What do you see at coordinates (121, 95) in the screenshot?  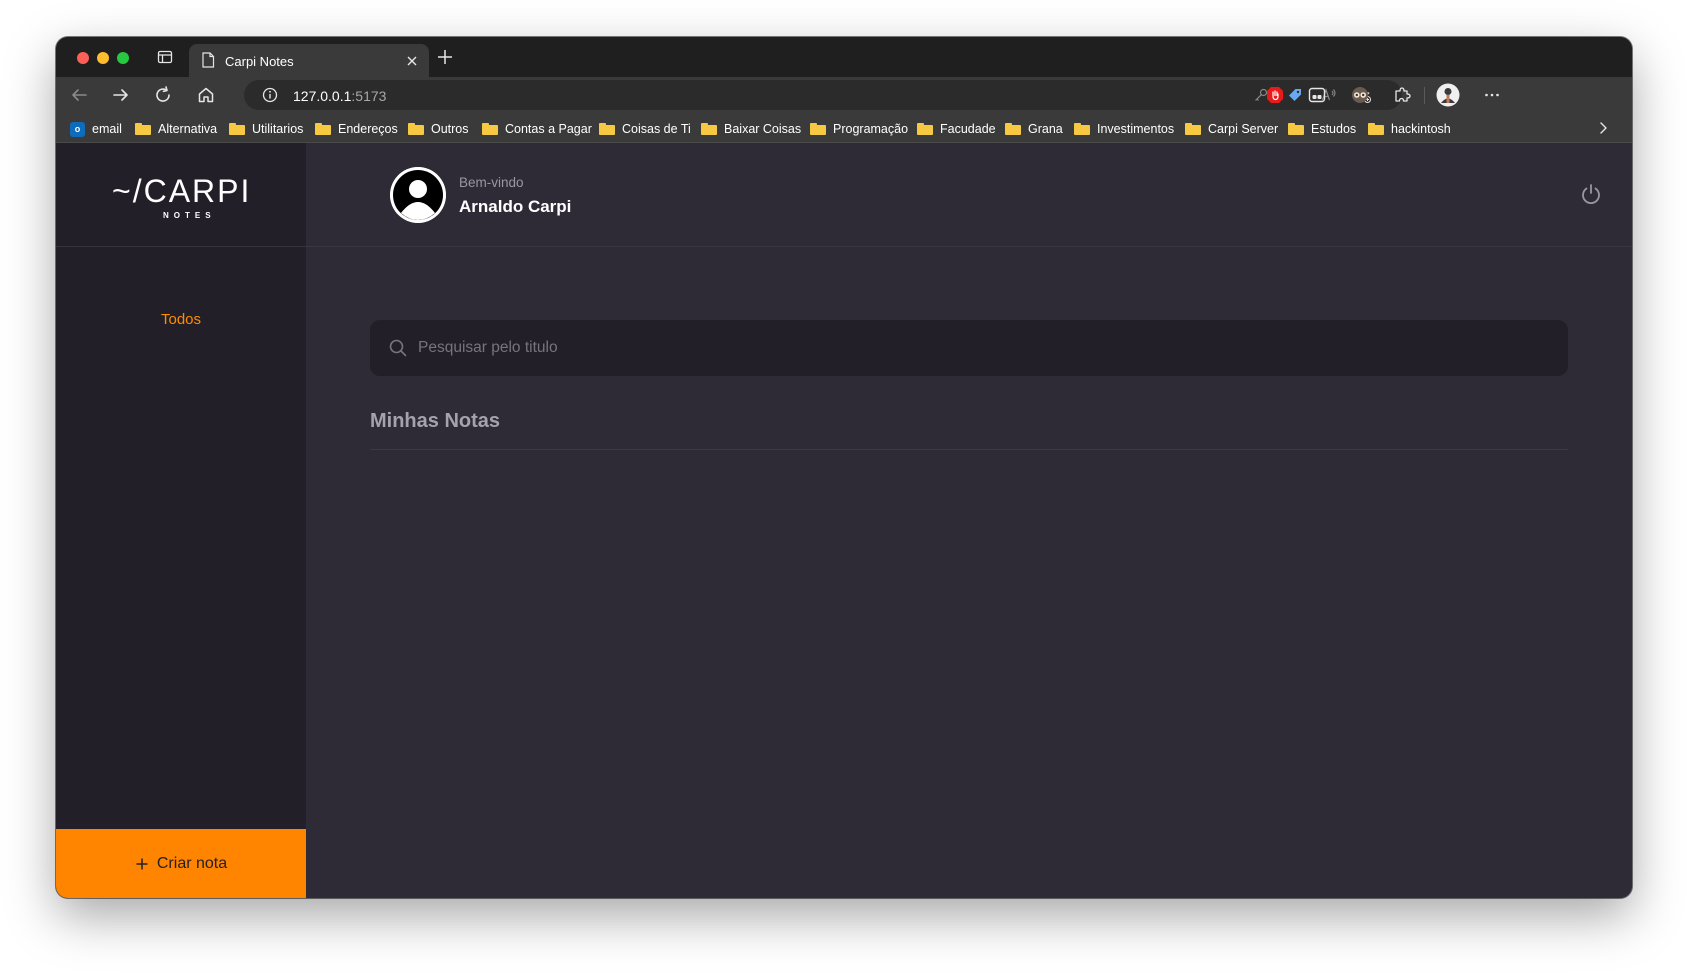 I see `forward-icon` at bounding box center [121, 95].